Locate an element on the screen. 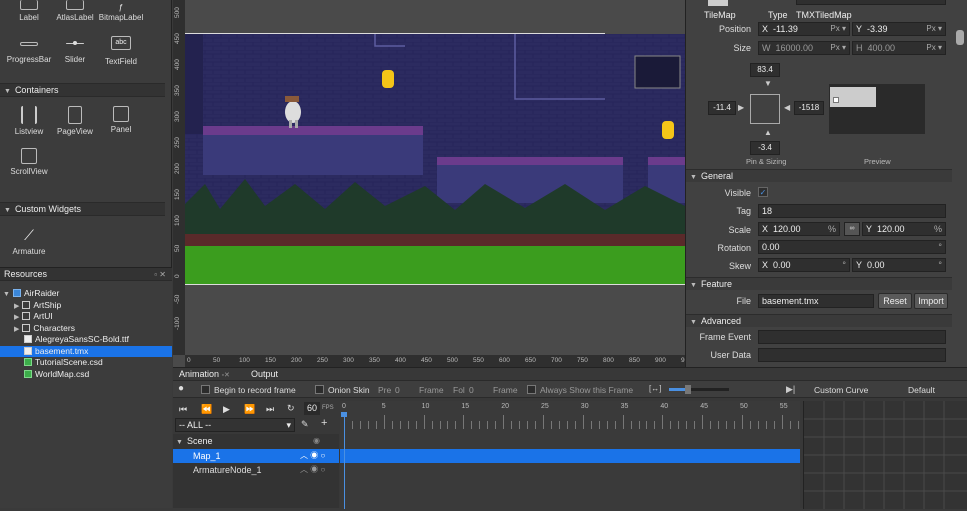 Image resolution: width=967 pixels, height=511 pixels. playhead-handle is located at coordinates (344, 414).